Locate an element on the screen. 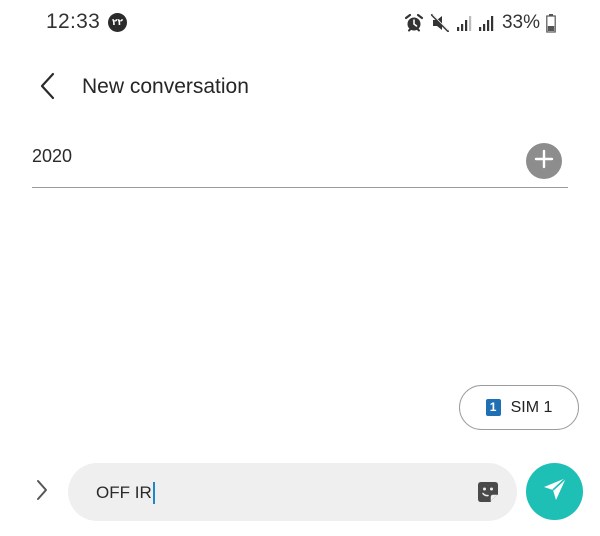 Image resolution: width=600 pixels, height=536 pixels. status-bar: 12:33 ۲۲ 33% is located at coordinates (300, 23).